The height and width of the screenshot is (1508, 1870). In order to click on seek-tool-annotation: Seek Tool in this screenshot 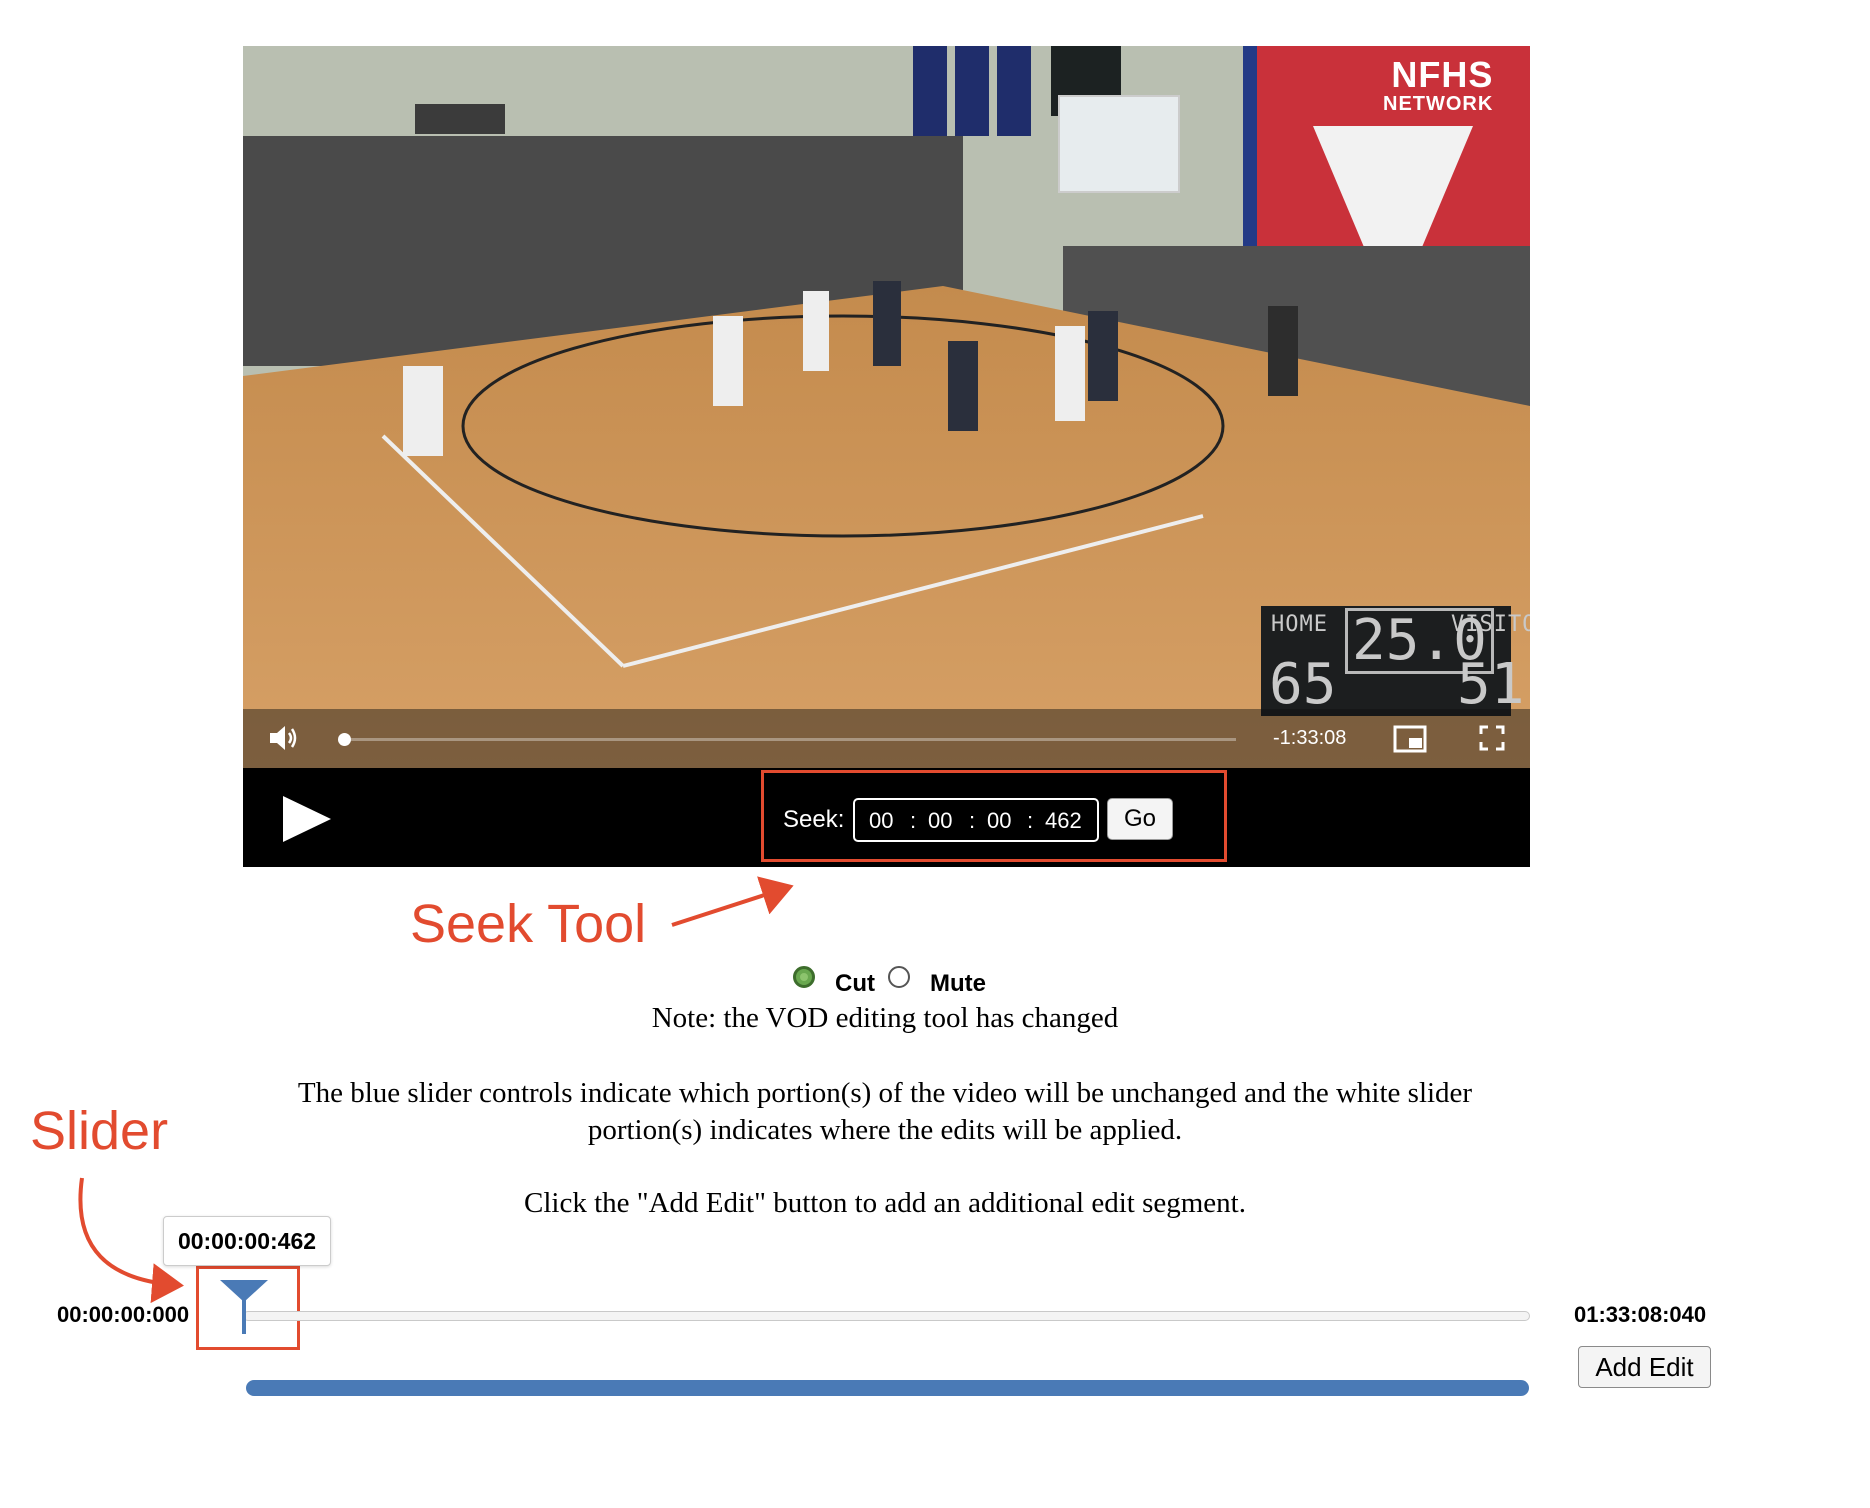, I will do `click(528, 924)`.